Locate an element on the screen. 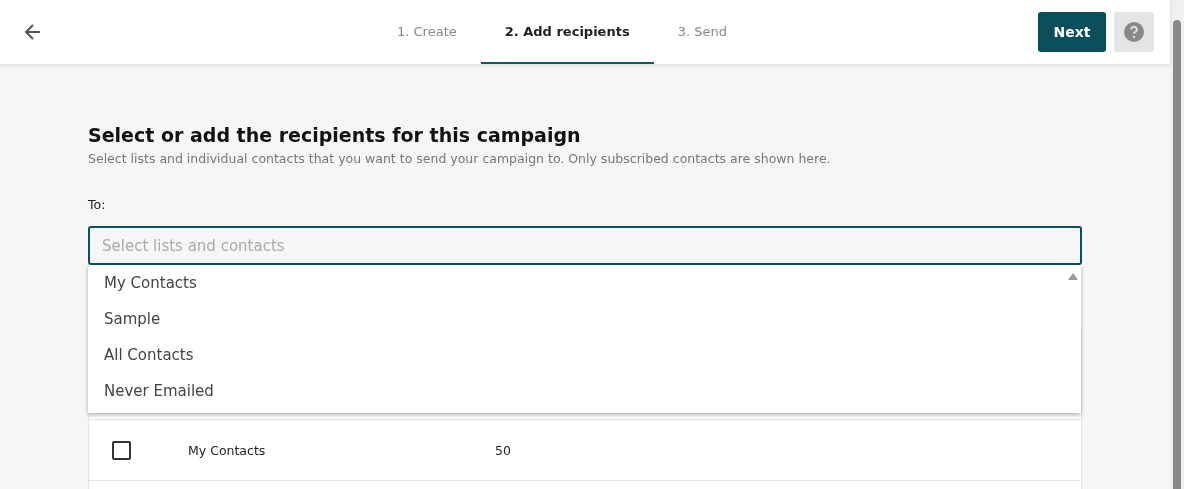 The width and height of the screenshot is (1184, 489). help-icon is located at coordinates (1134, 32).